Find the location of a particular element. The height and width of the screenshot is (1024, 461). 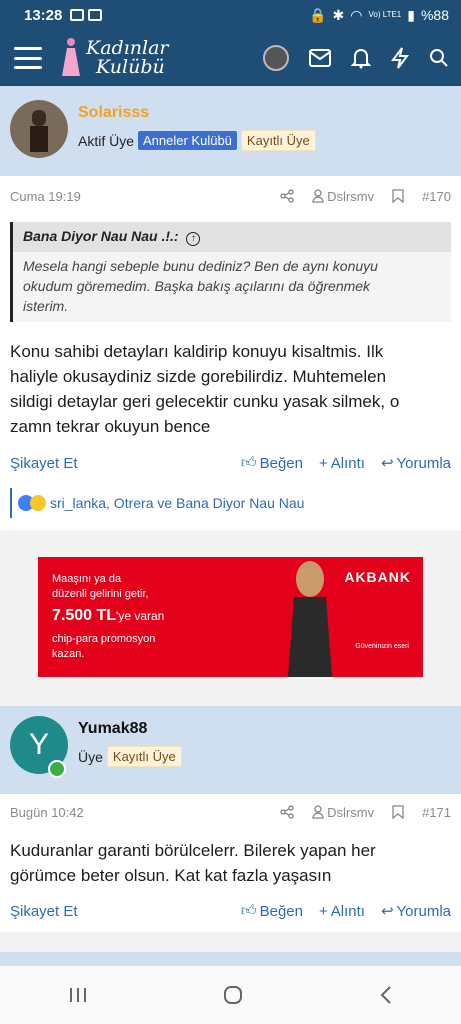

ad-amount-suffix: 'ye varan is located at coordinates (140, 616).